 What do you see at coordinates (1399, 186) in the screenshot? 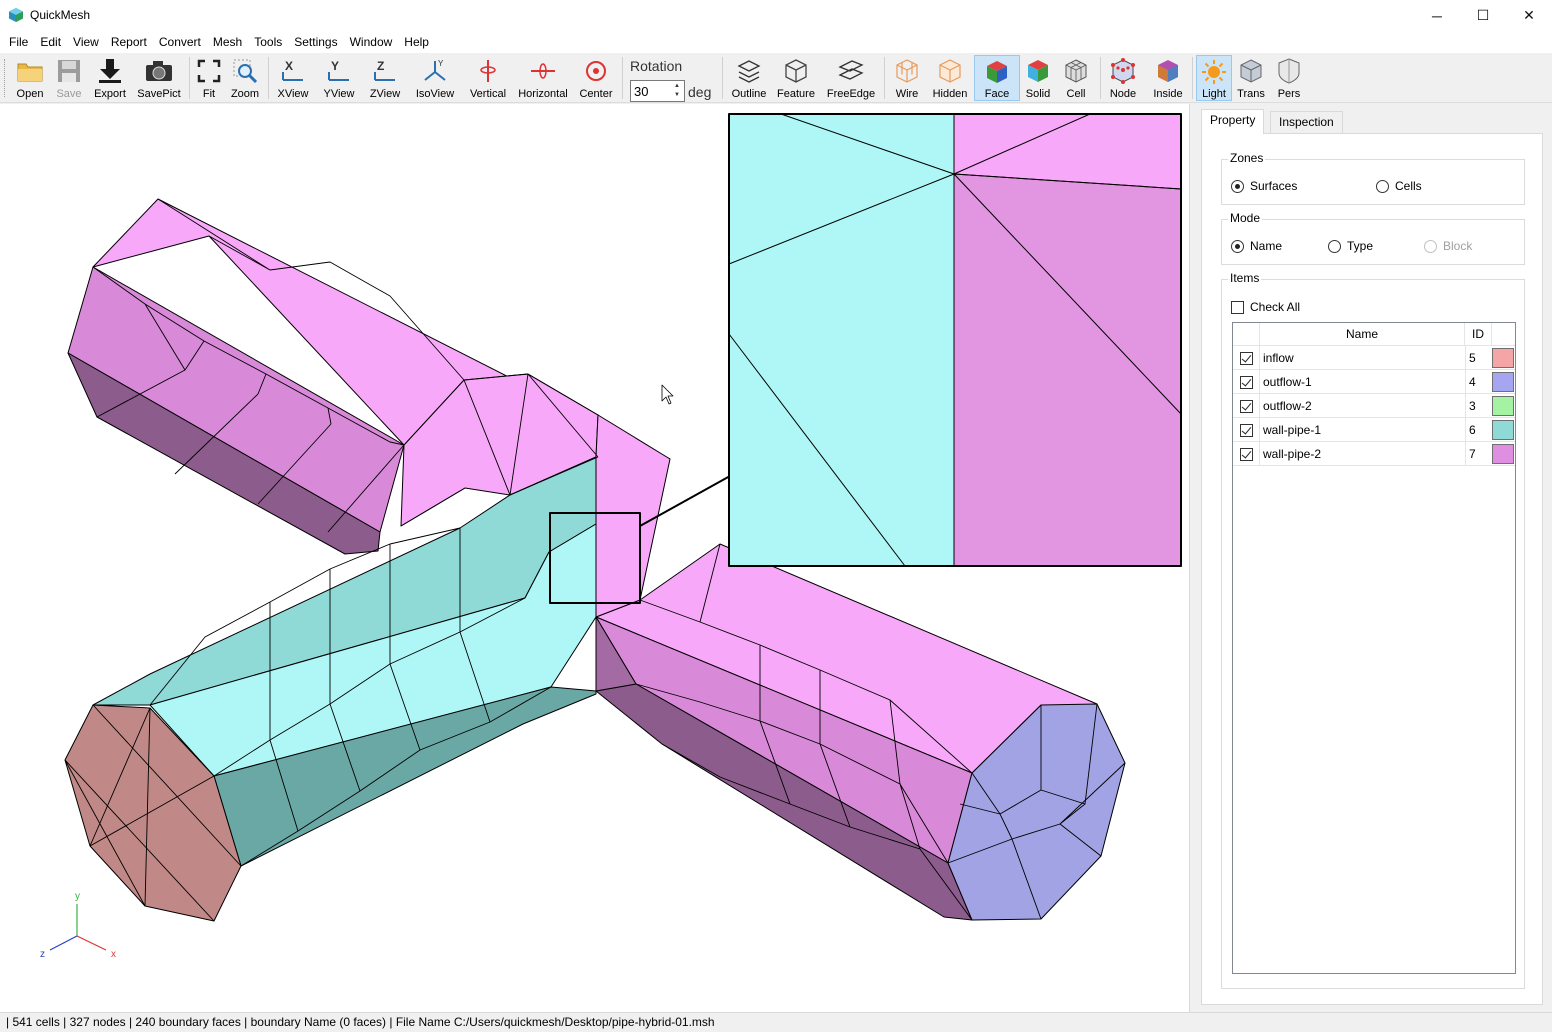
I see `radio-cells: Cells` at bounding box center [1399, 186].